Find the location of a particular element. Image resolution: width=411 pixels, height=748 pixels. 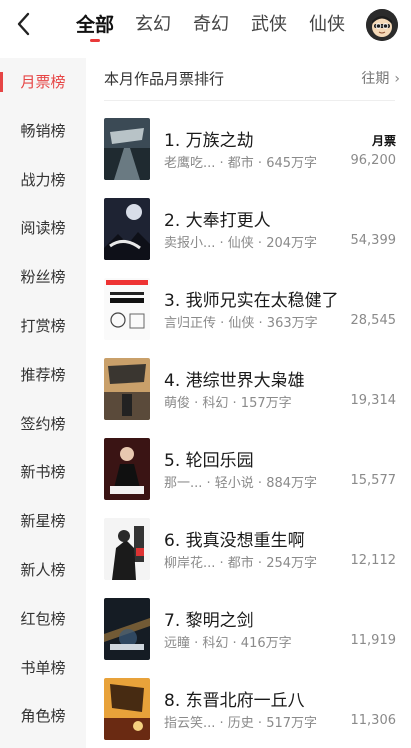

sidebar-item-signed: 签约榜 is located at coordinates (43, 424).